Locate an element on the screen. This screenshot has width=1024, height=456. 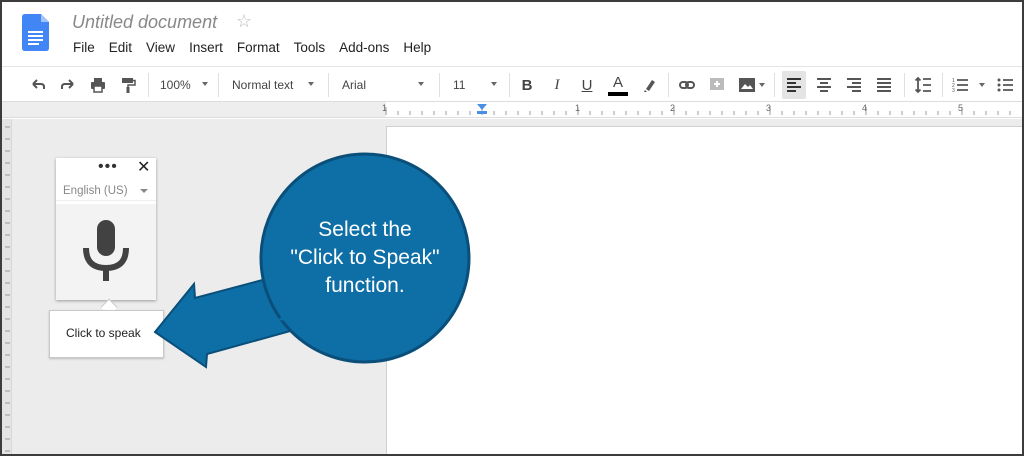
callout-line: function. is located at coordinates (365, 285).